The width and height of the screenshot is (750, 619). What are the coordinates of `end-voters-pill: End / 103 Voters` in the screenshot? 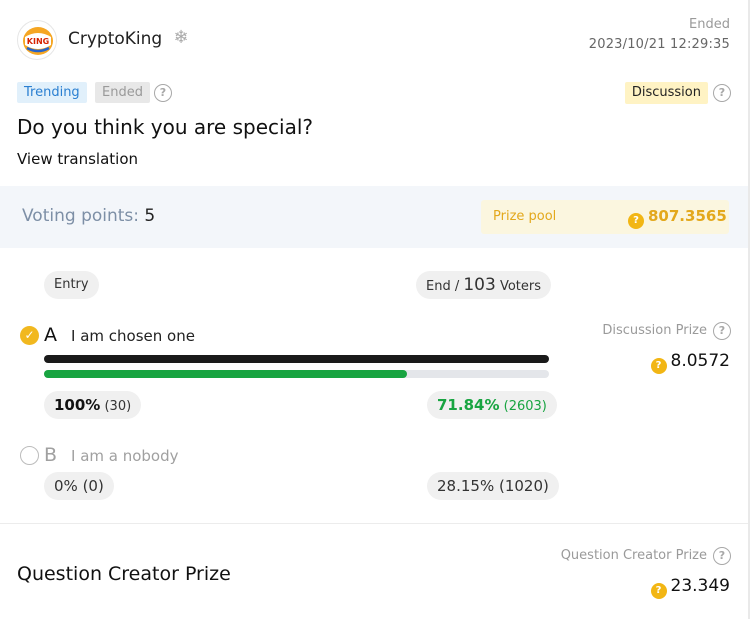 It's located at (484, 285).